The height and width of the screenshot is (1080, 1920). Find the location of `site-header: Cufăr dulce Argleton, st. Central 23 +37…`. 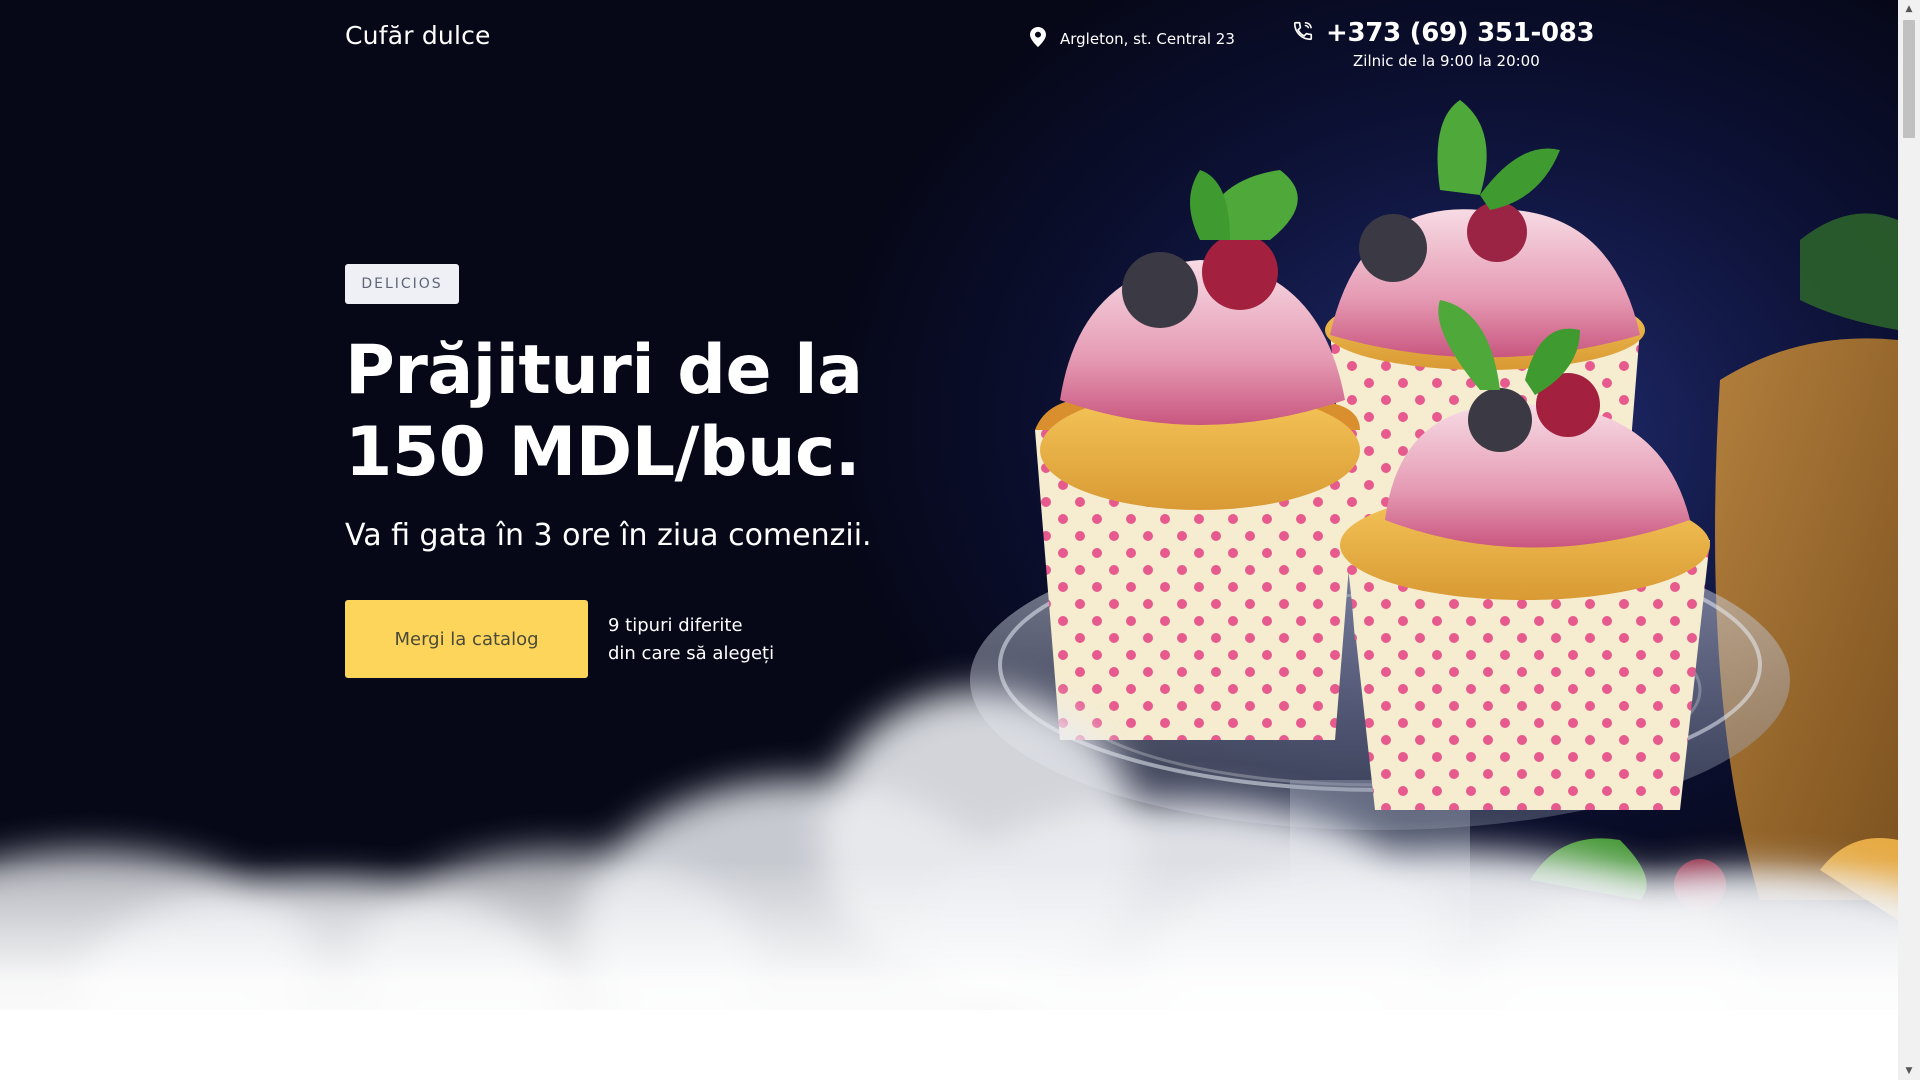

site-header: Cufăr dulce Argleton, st. Central 23 +37… is located at coordinates (949, 45).